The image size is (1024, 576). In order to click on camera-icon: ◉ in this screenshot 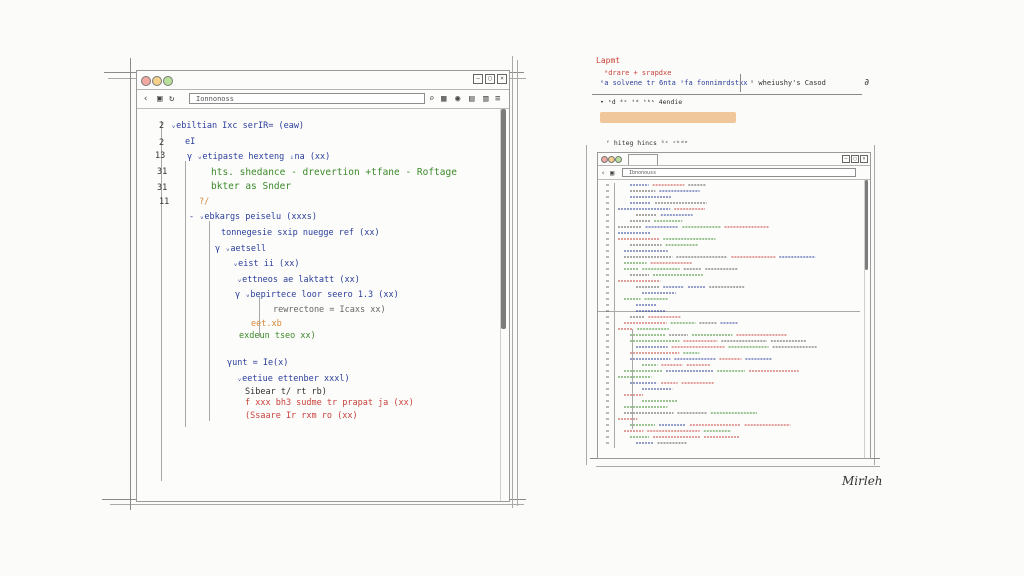, I will do `click(457, 99)`.